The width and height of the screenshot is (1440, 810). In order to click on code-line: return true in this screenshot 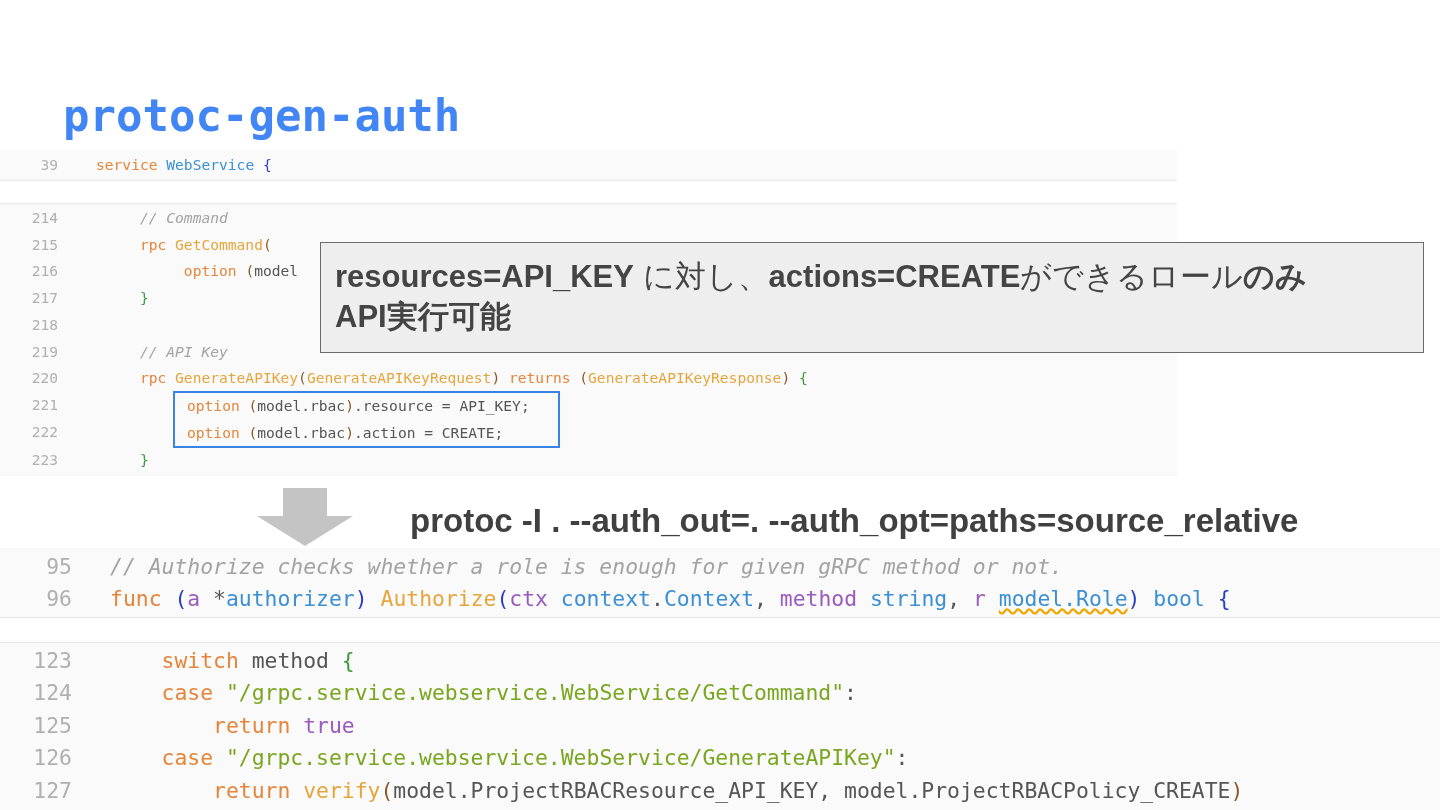, I will do `click(283, 725)`.